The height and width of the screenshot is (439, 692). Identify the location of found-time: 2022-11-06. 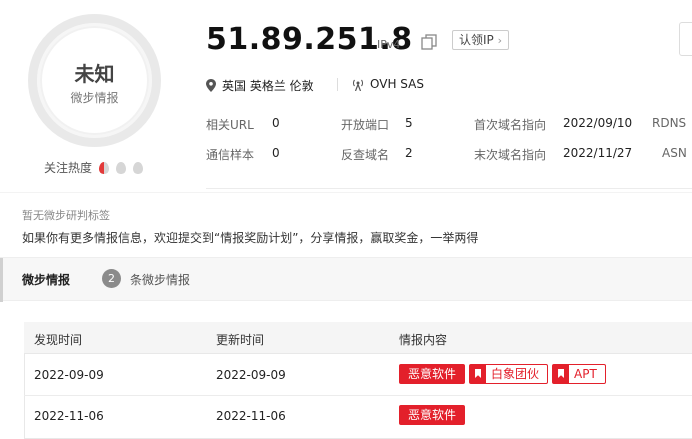
(69, 416).